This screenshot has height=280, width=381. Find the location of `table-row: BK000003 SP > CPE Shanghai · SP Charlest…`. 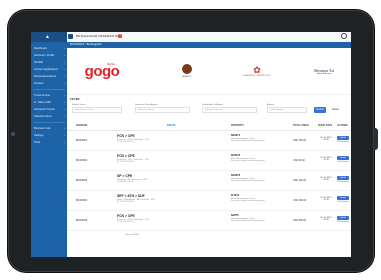

table-row: BK000003 SP > CPE Shanghai · SP Charlest… is located at coordinates (209, 181).